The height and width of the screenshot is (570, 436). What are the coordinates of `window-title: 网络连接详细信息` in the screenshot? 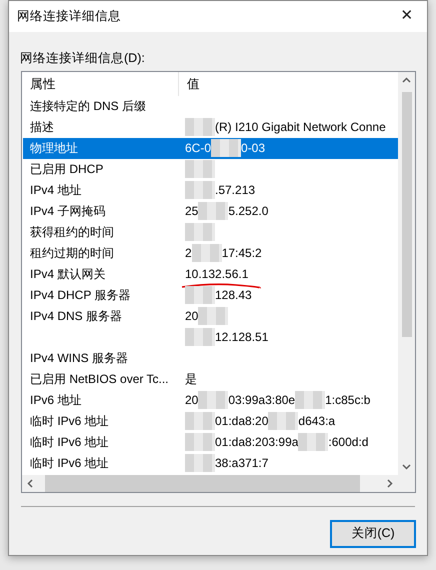 It's located at (69, 17).